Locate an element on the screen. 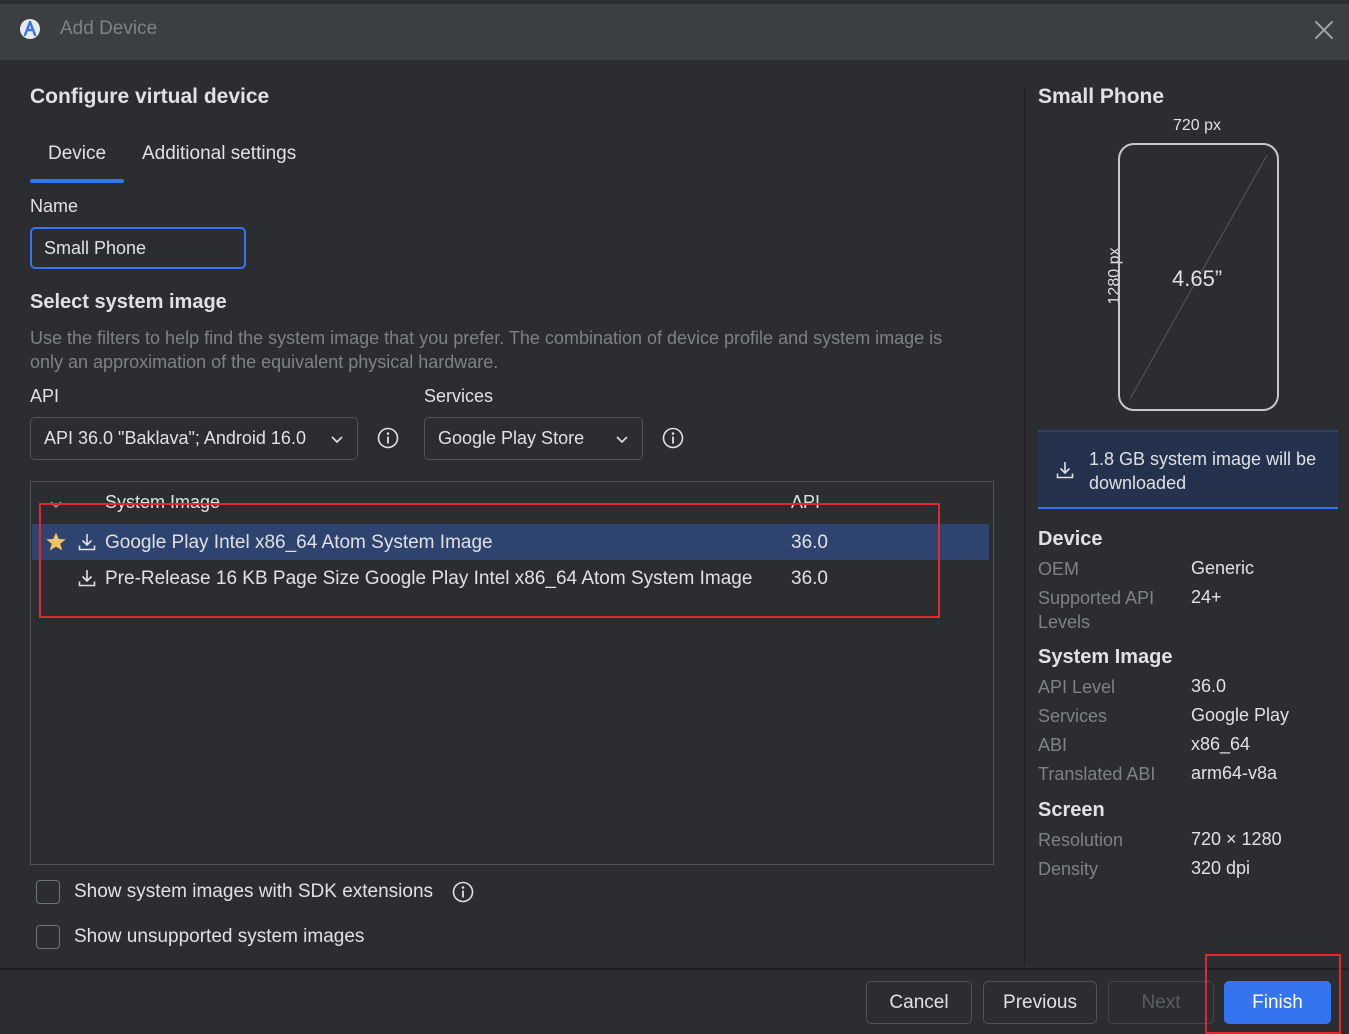 This screenshot has height=1034, width=1349. select-system-image-heading: Select system image is located at coordinates (128, 302).